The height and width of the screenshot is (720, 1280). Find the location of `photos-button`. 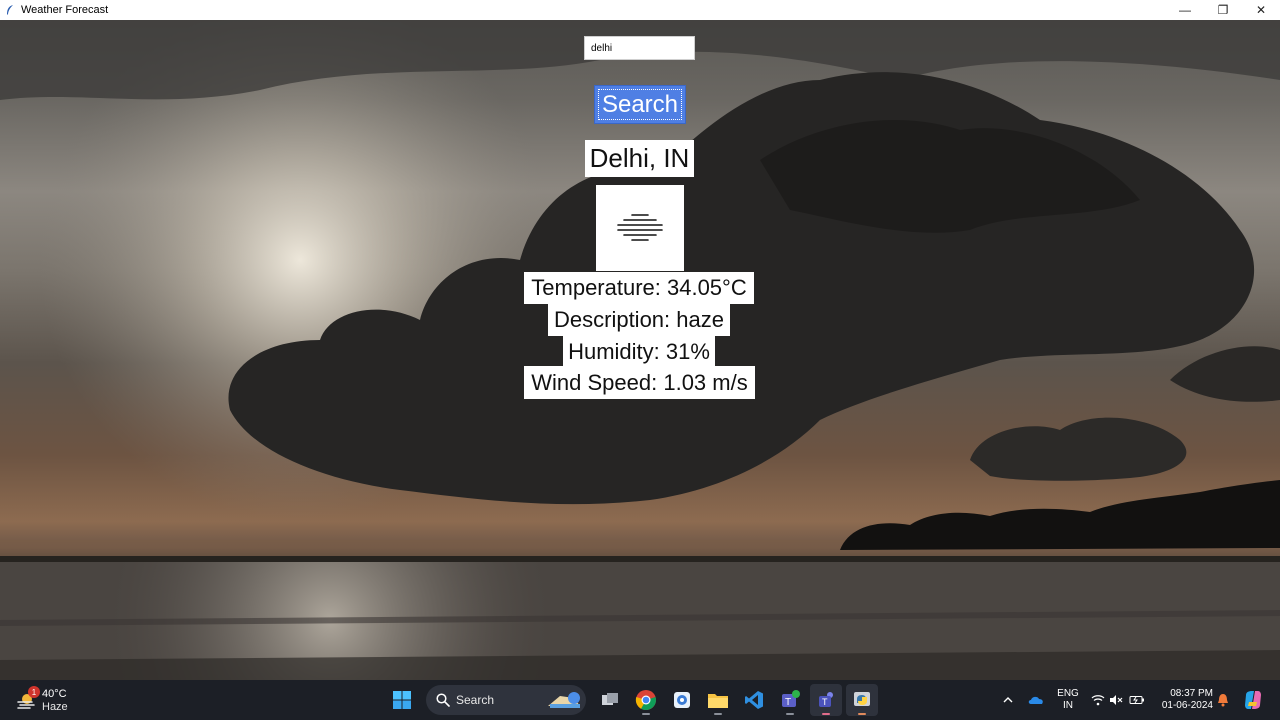

photos-button is located at coordinates (682, 700).